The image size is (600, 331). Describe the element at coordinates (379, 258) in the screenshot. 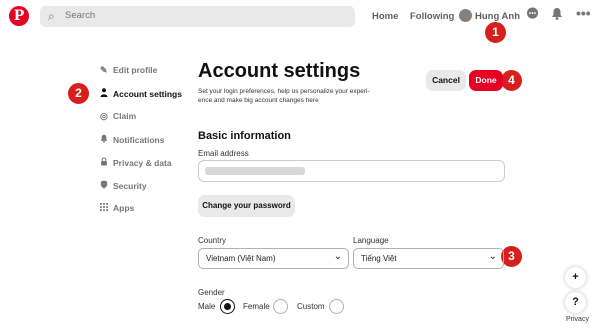

I see `language-value: Tiếng Việt` at that location.